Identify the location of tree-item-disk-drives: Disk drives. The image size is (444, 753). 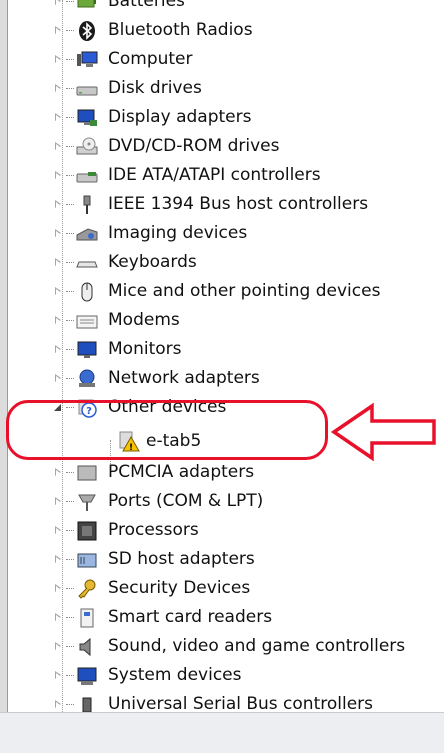
(218, 88).